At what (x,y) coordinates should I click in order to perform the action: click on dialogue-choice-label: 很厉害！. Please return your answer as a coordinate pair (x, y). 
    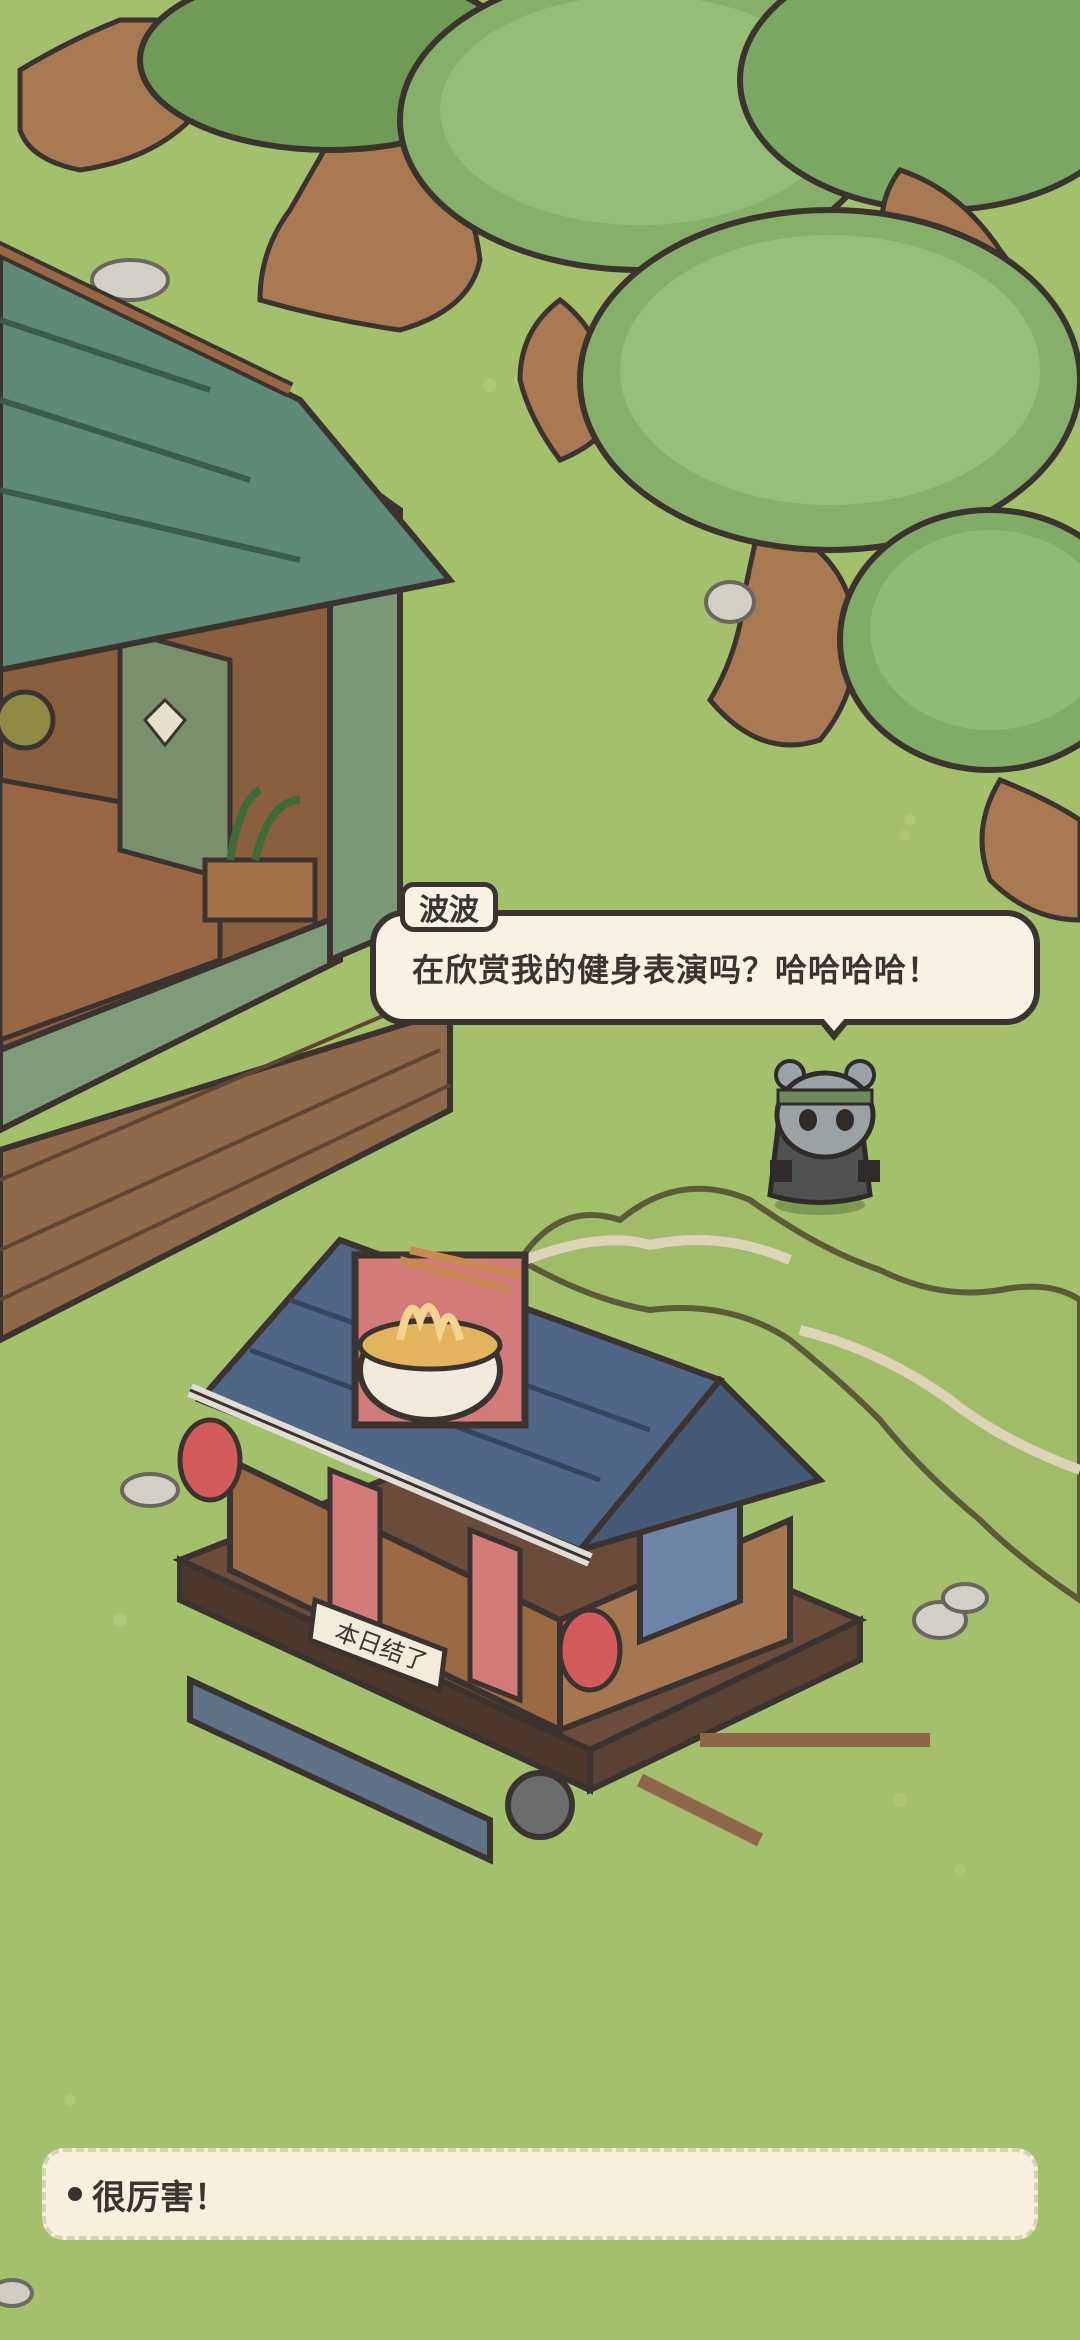
    Looking at the image, I should click on (160, 2197).